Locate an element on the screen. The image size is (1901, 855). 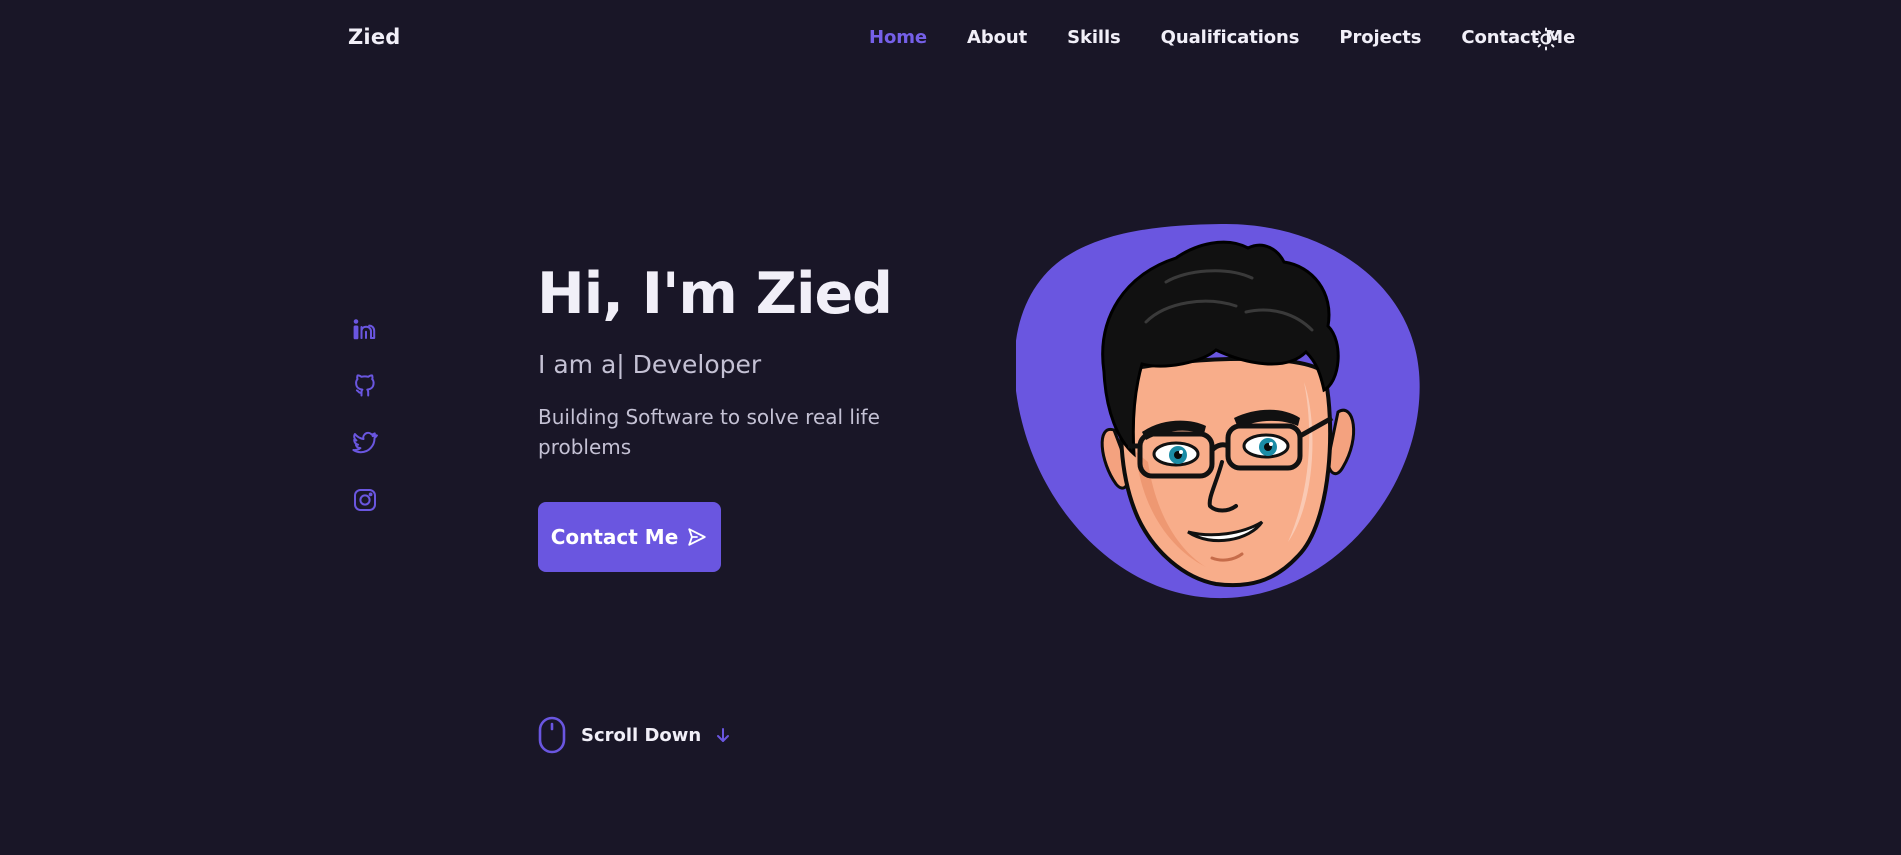
linkedin-icon is located at coordinates (365, 329).